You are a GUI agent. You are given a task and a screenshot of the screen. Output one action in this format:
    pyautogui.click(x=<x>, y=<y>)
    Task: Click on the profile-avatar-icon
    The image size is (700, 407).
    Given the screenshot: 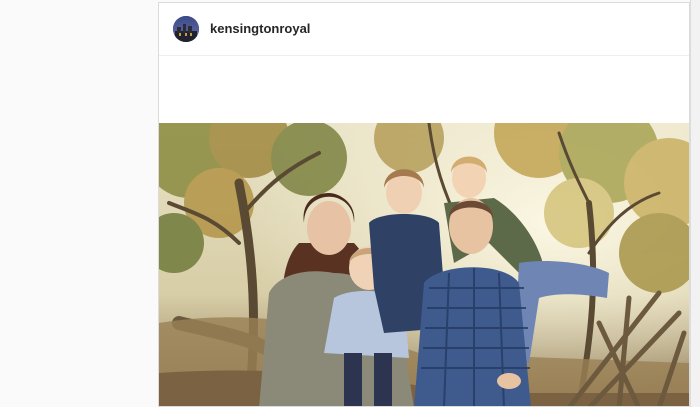 What is the action you would take?
    pyautogui.click(x=186, y=29)
    